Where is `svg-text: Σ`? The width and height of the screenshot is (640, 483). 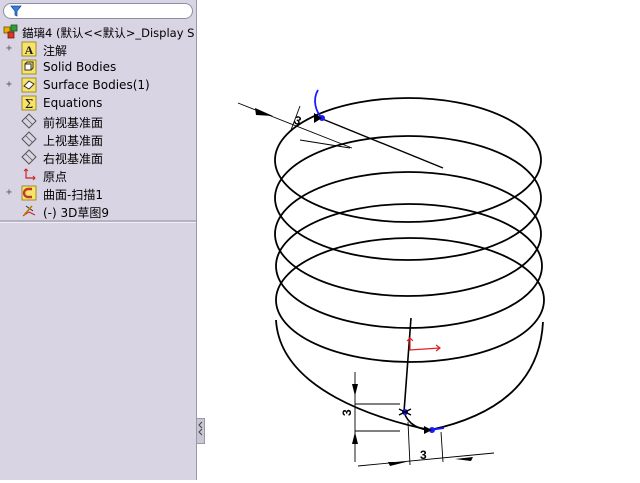 svg-text: Σ is located at coordinates (29, 104).